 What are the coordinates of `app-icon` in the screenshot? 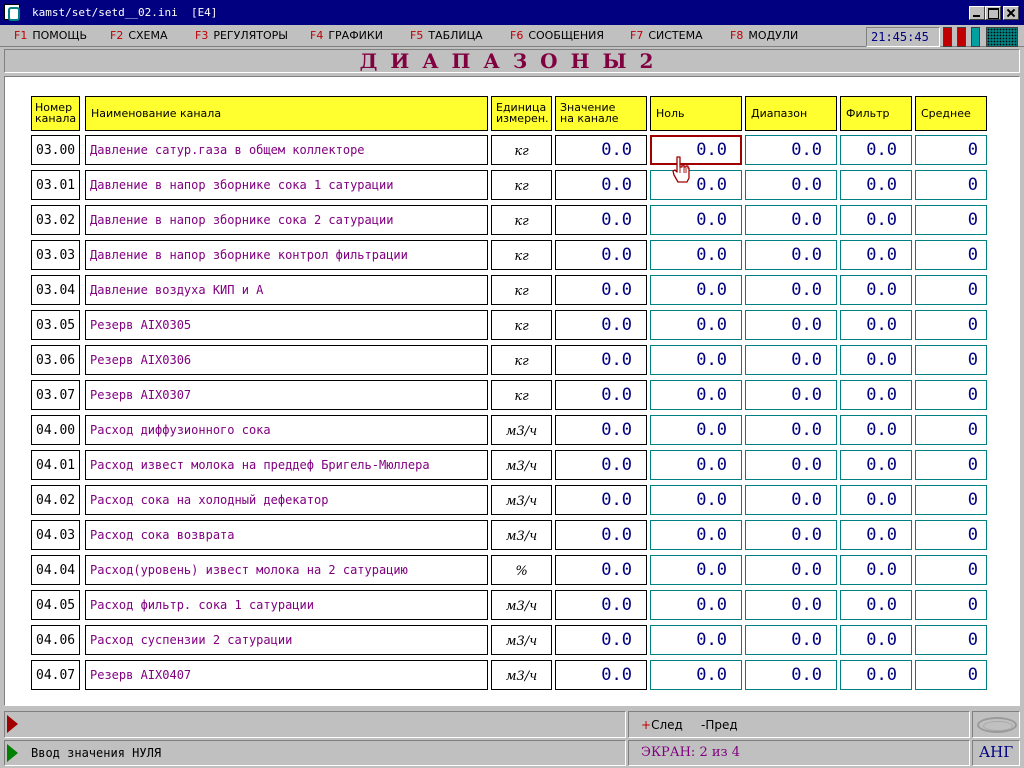 It's located at (12, 12).